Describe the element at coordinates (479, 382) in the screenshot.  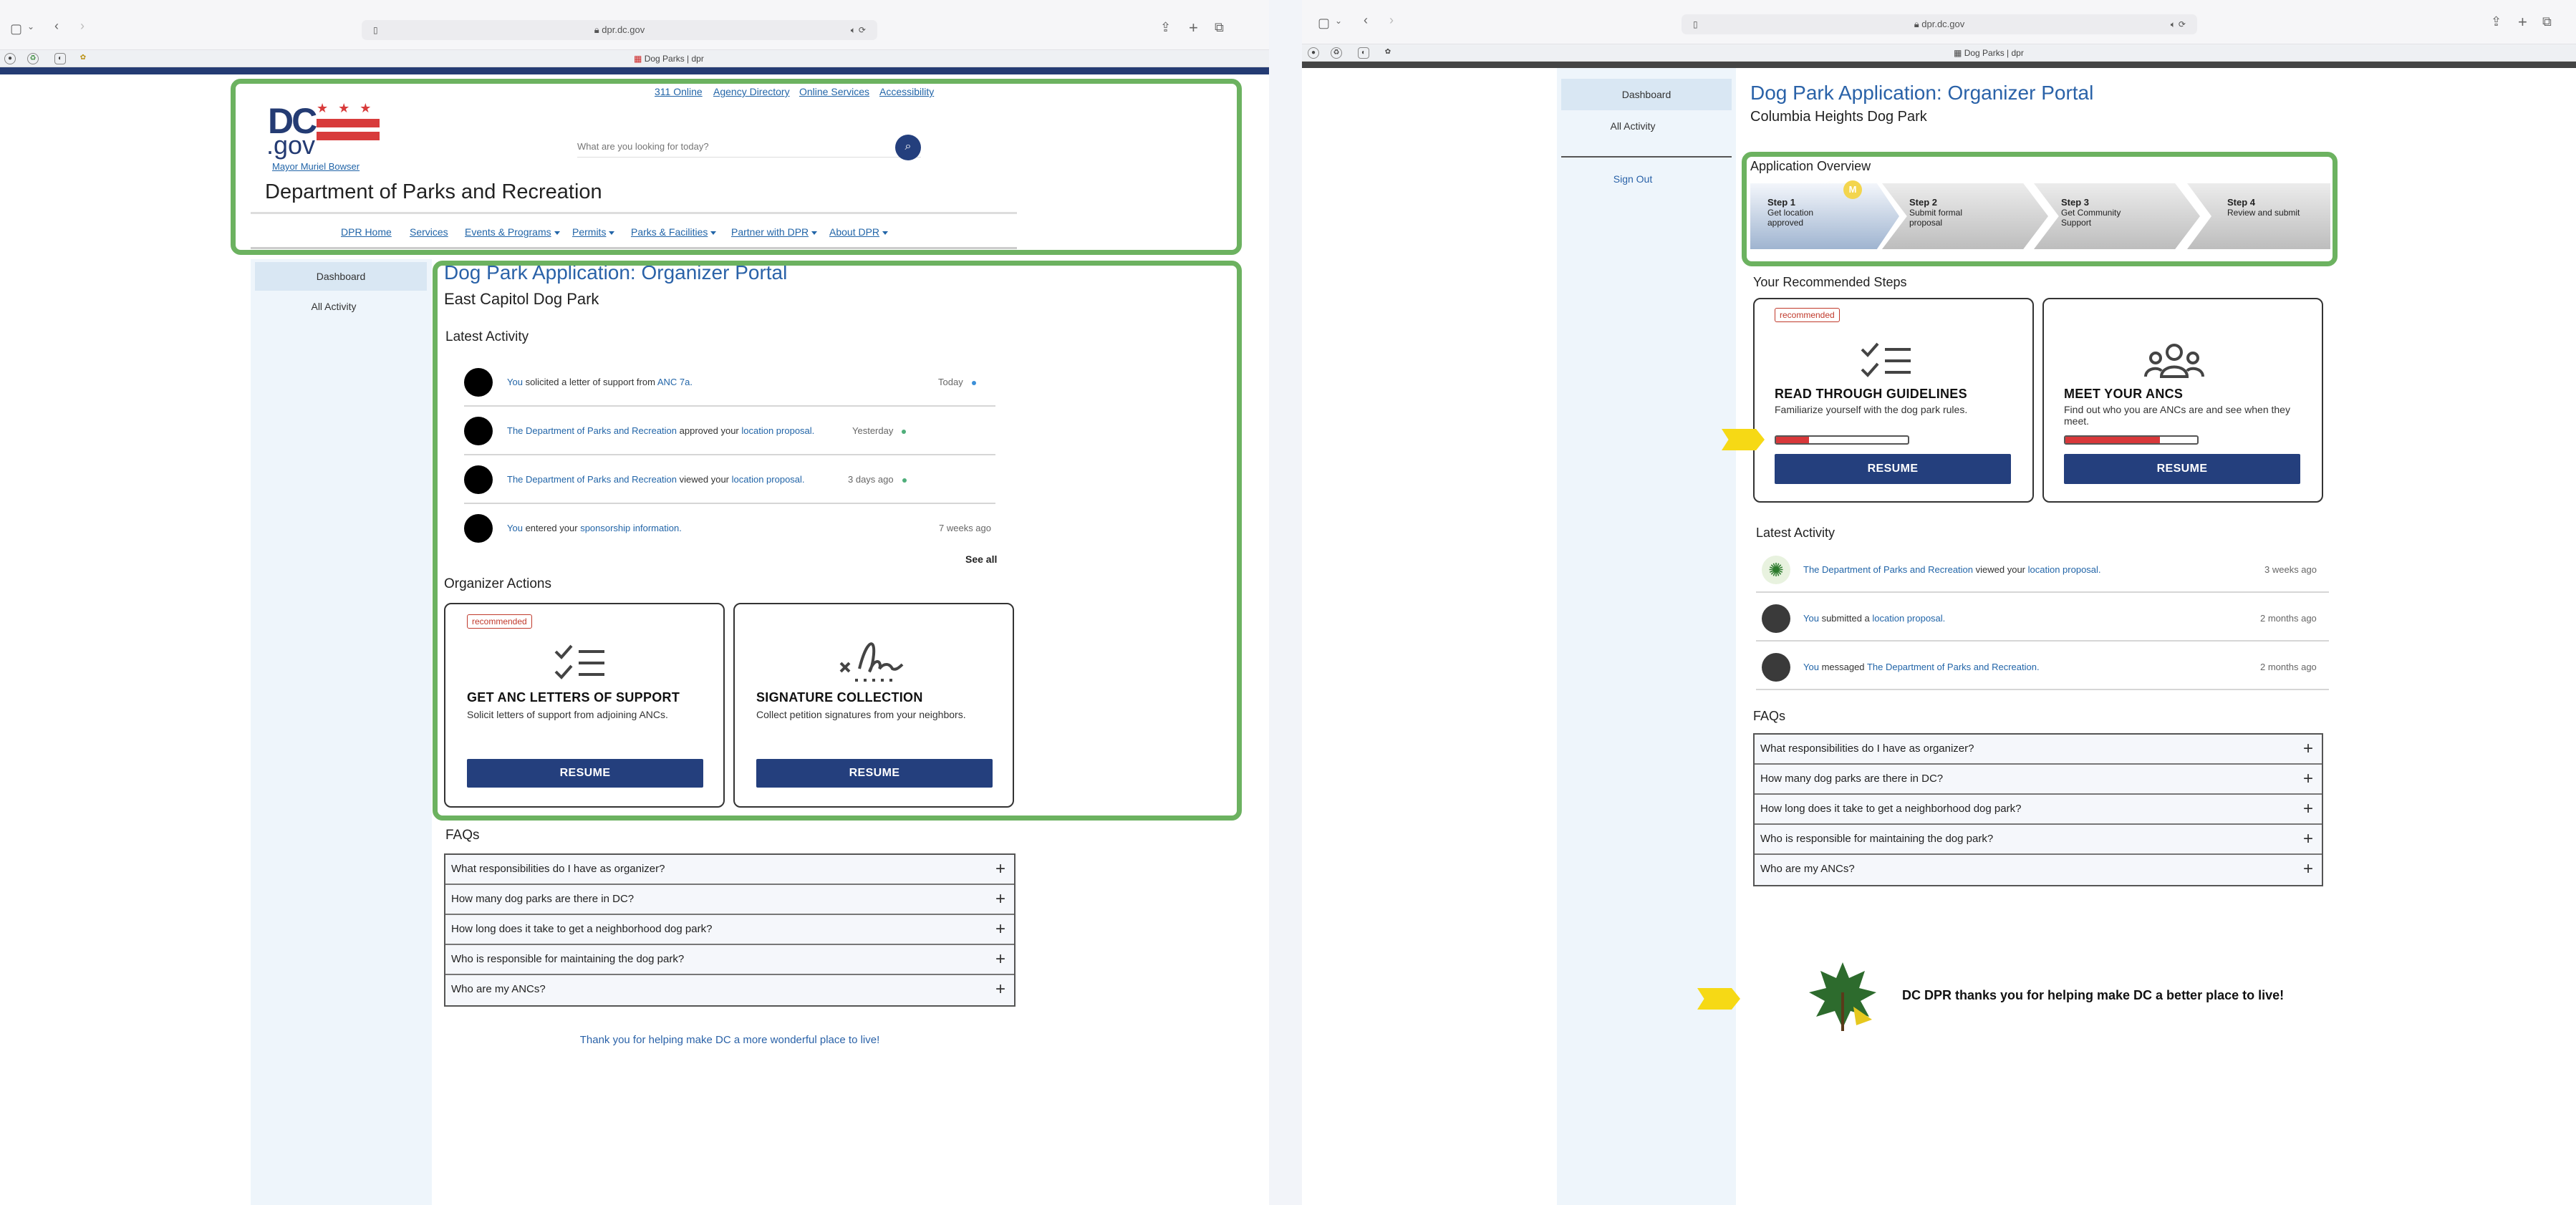
I see `avatar` at that location.